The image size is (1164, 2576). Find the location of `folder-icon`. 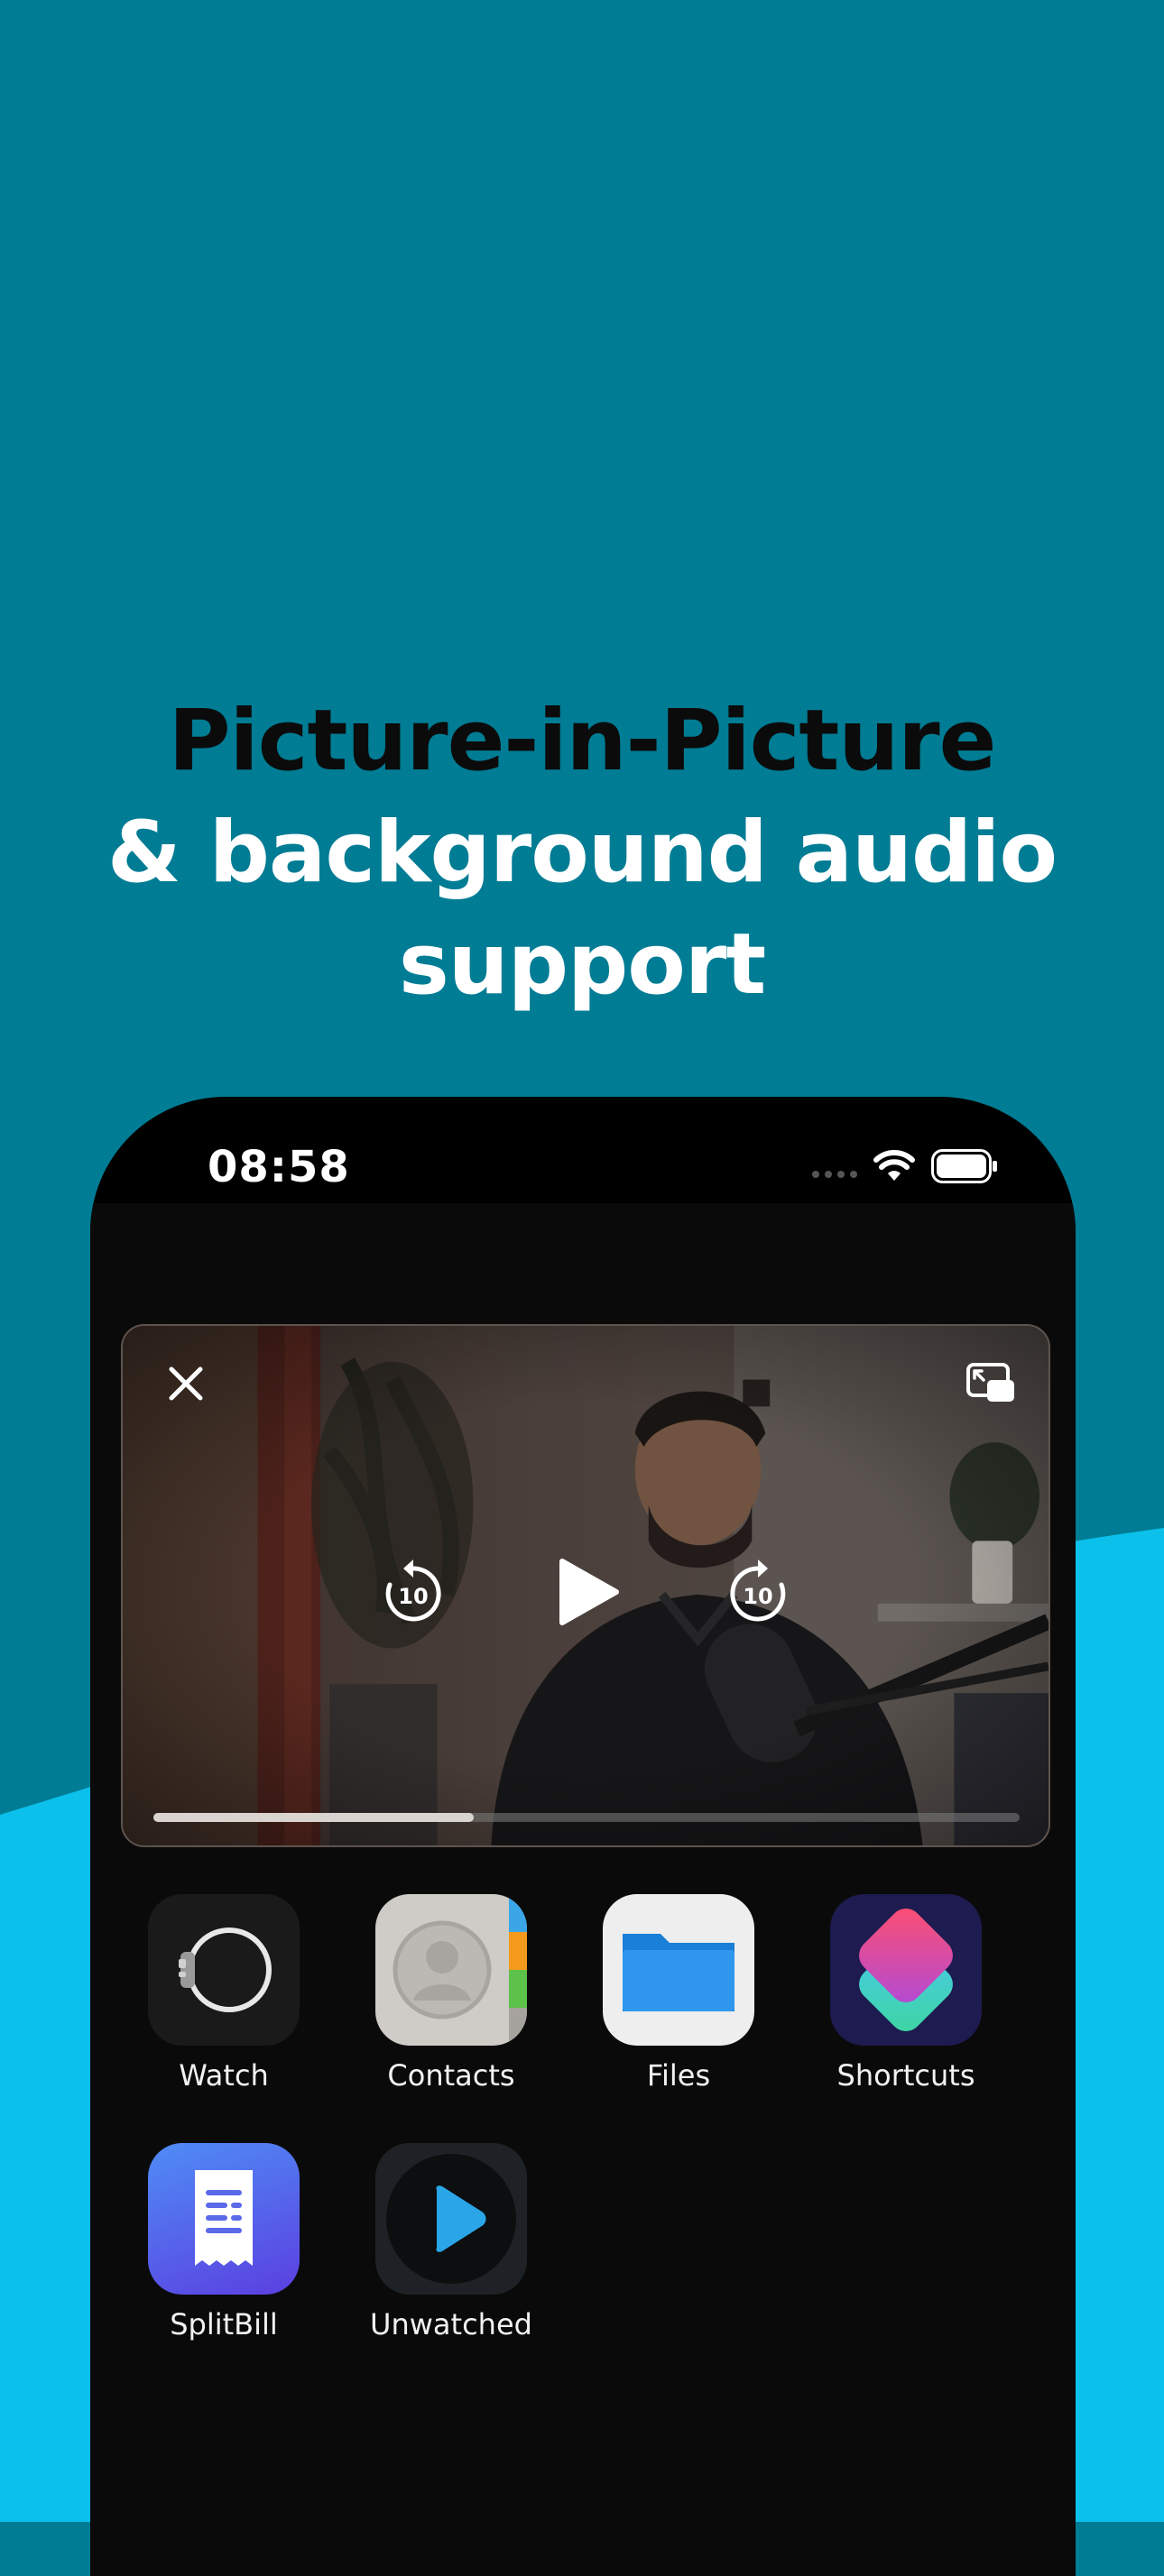

folder-icon is located at coordinates (678, 1970).